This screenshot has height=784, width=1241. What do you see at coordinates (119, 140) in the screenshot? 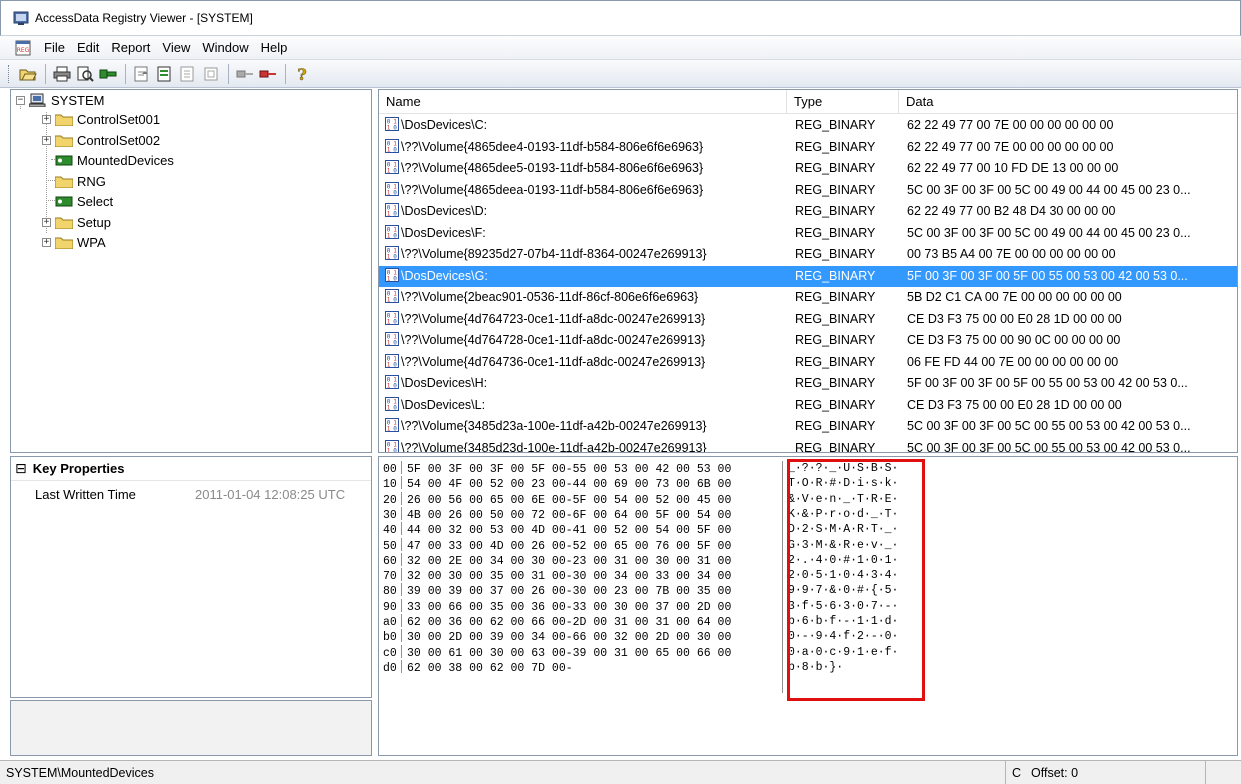
I see `tree-item-label: ControlSet002` at bounding box center [119, 140].